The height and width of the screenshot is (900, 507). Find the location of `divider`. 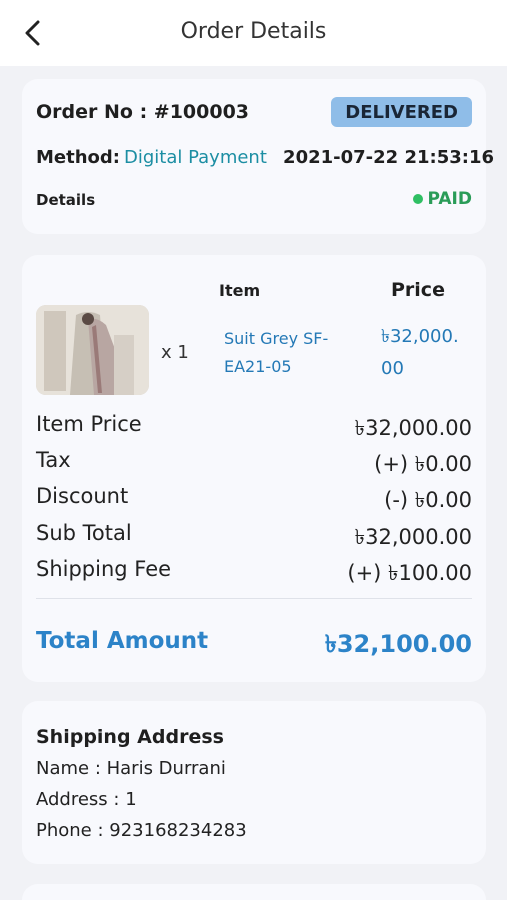

divider is located at coordinates (254, 598).